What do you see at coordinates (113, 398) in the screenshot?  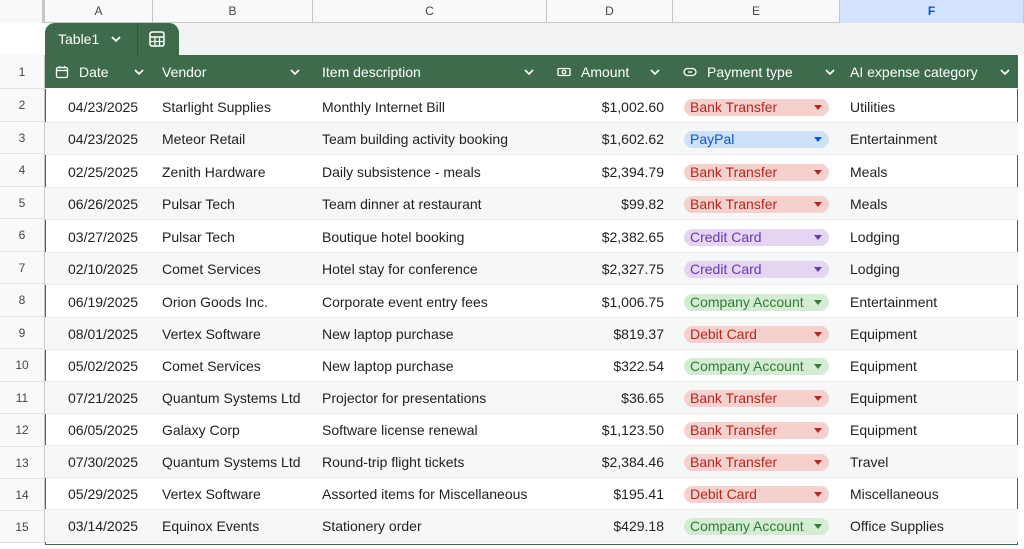 I see `cell-date: 07/21/2025` at bounding box center [113, 398].